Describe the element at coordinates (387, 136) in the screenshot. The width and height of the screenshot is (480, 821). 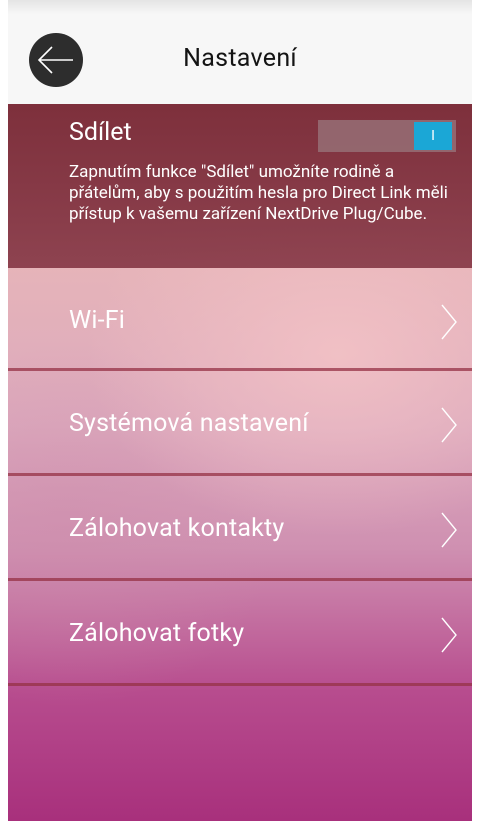
I see `share-toggle: I` at that location.